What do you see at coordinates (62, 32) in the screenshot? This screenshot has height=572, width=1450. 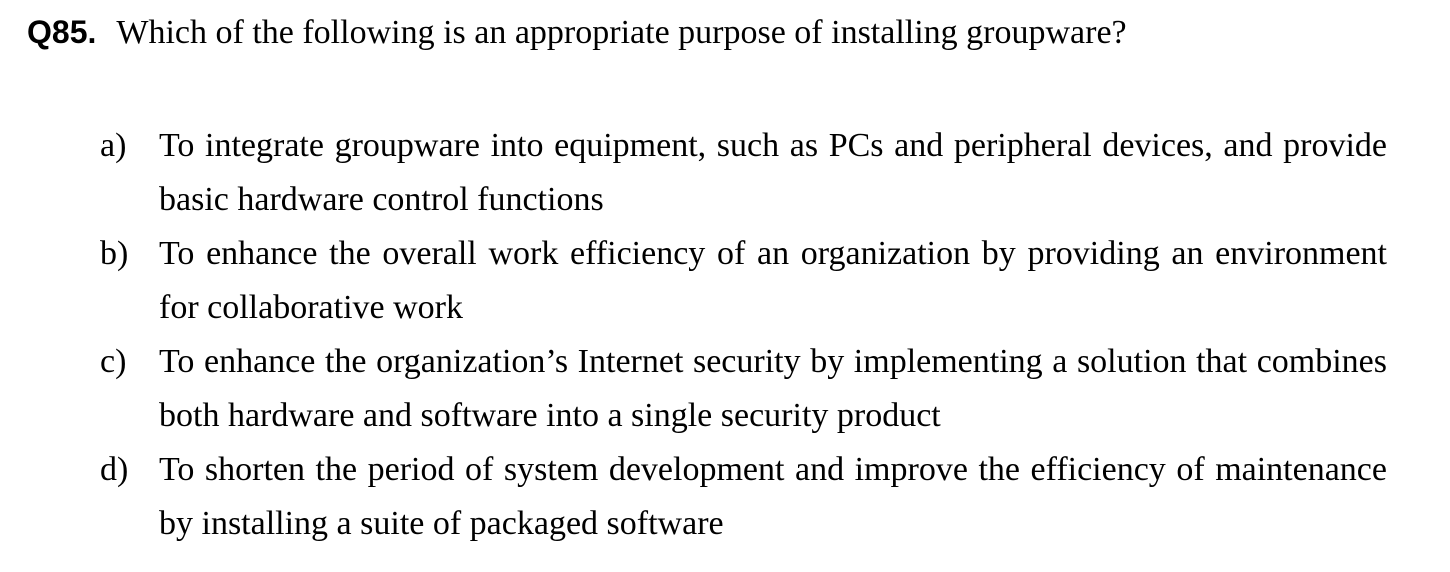 I see `question-number: Q85.` at bounding box center [62, 32].